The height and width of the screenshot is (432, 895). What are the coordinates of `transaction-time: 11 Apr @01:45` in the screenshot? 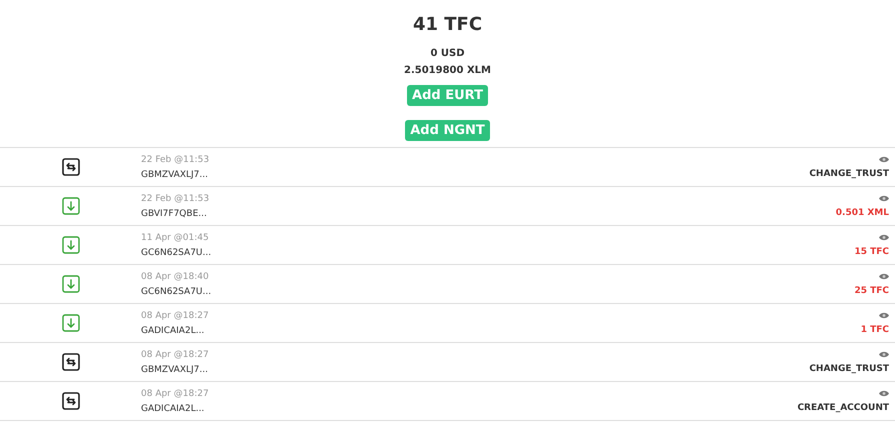 It's located at (175, 237).